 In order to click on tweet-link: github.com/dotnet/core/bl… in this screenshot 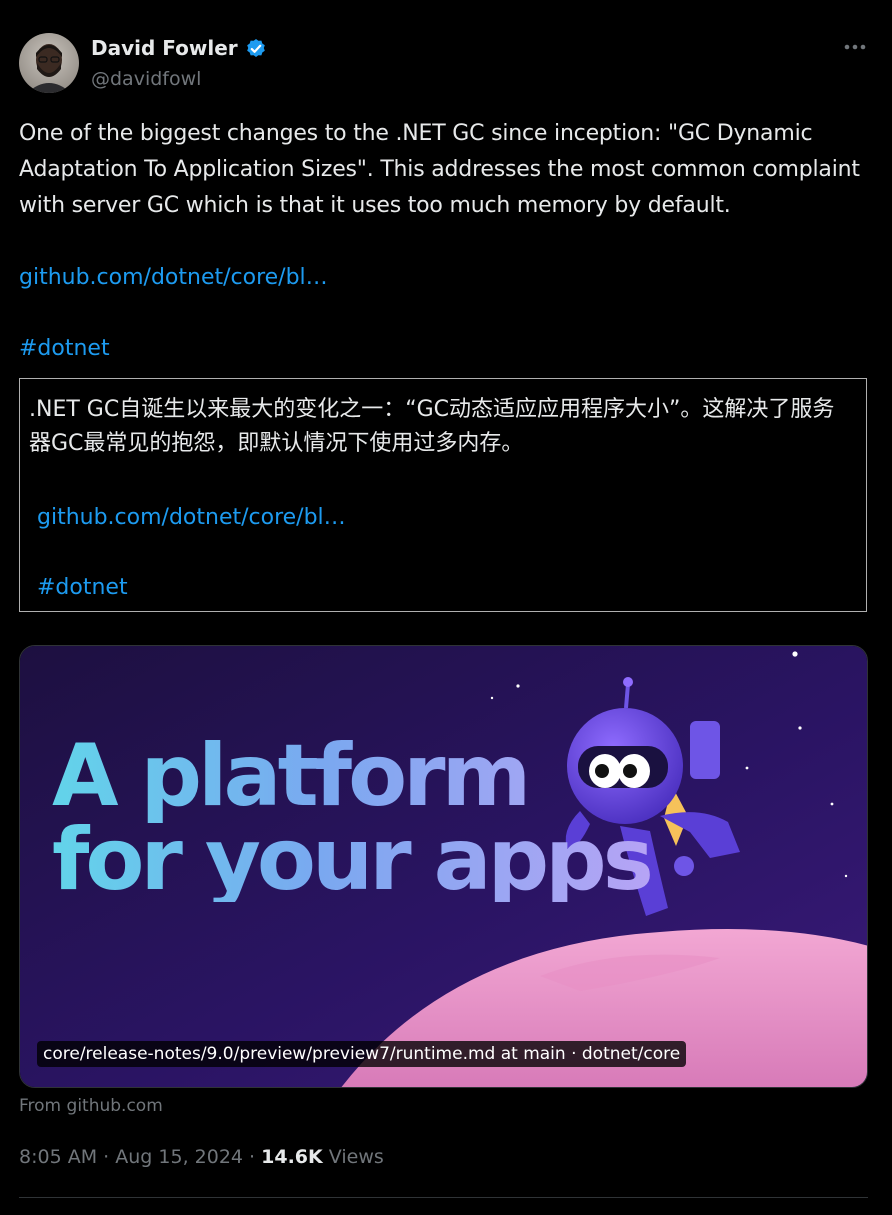, I will do `click(173, 277)`.